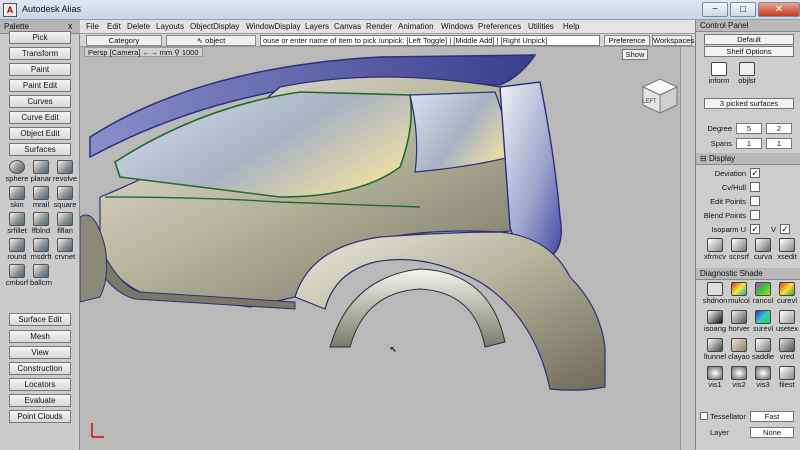 The width and height of the screenshot is (800, 450). Describe the element at coordinates (755, 187) in the screenshot. I see `cvhull-checkbox` at that location.